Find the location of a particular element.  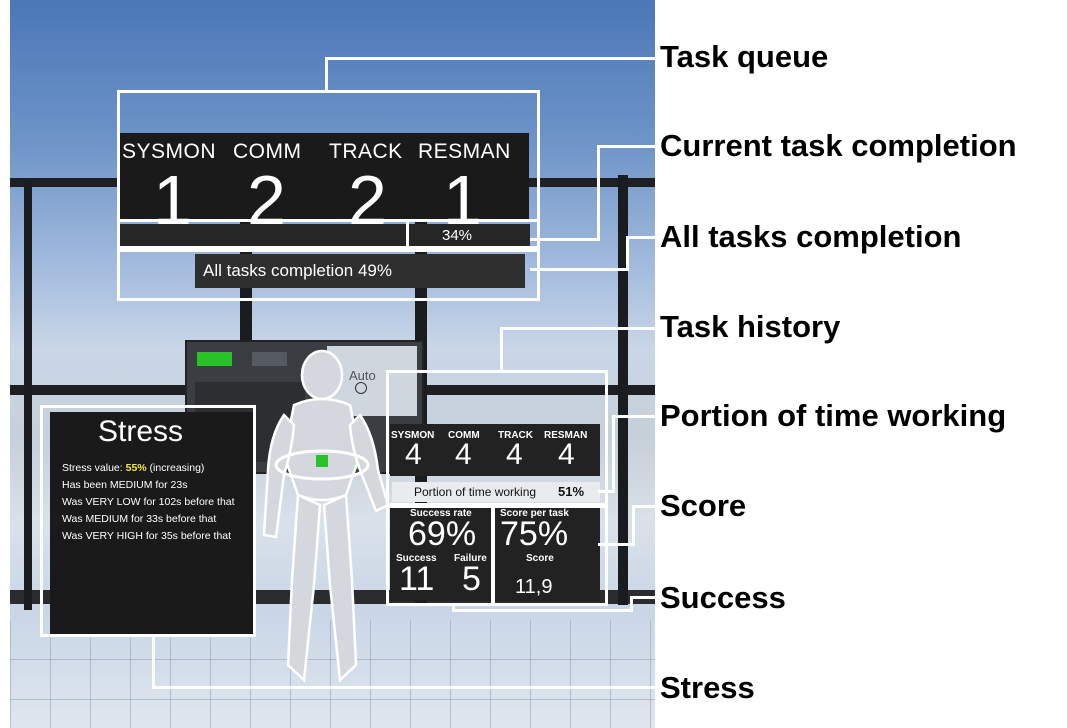

task-queue-box is located at coordinates (328, 156).